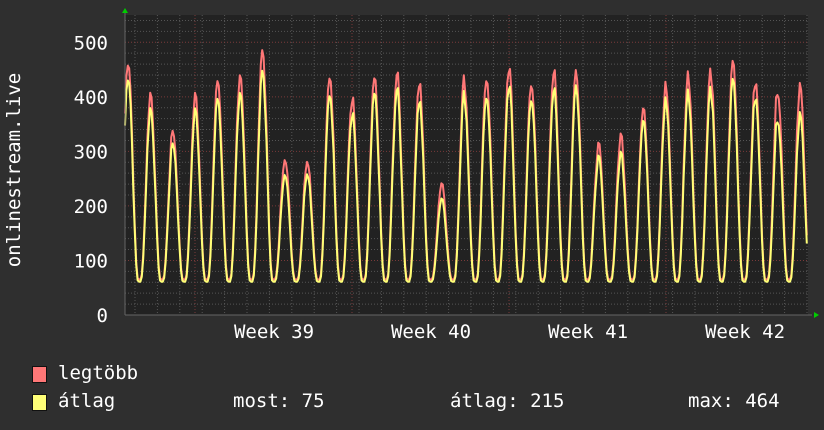 The width and height of the screenshot is (824, 430). I want to click on legend-swatch-atlag, so click(39, 402).